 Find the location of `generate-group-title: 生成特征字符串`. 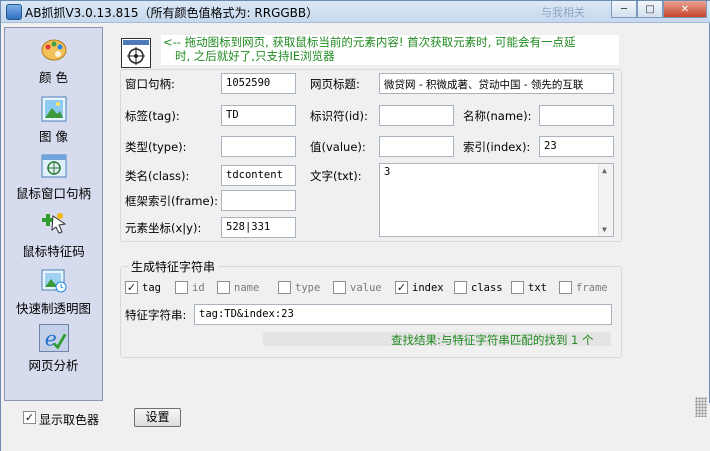

generate-group-title: 生成特征字符串 is located at coordinates (173, 266).